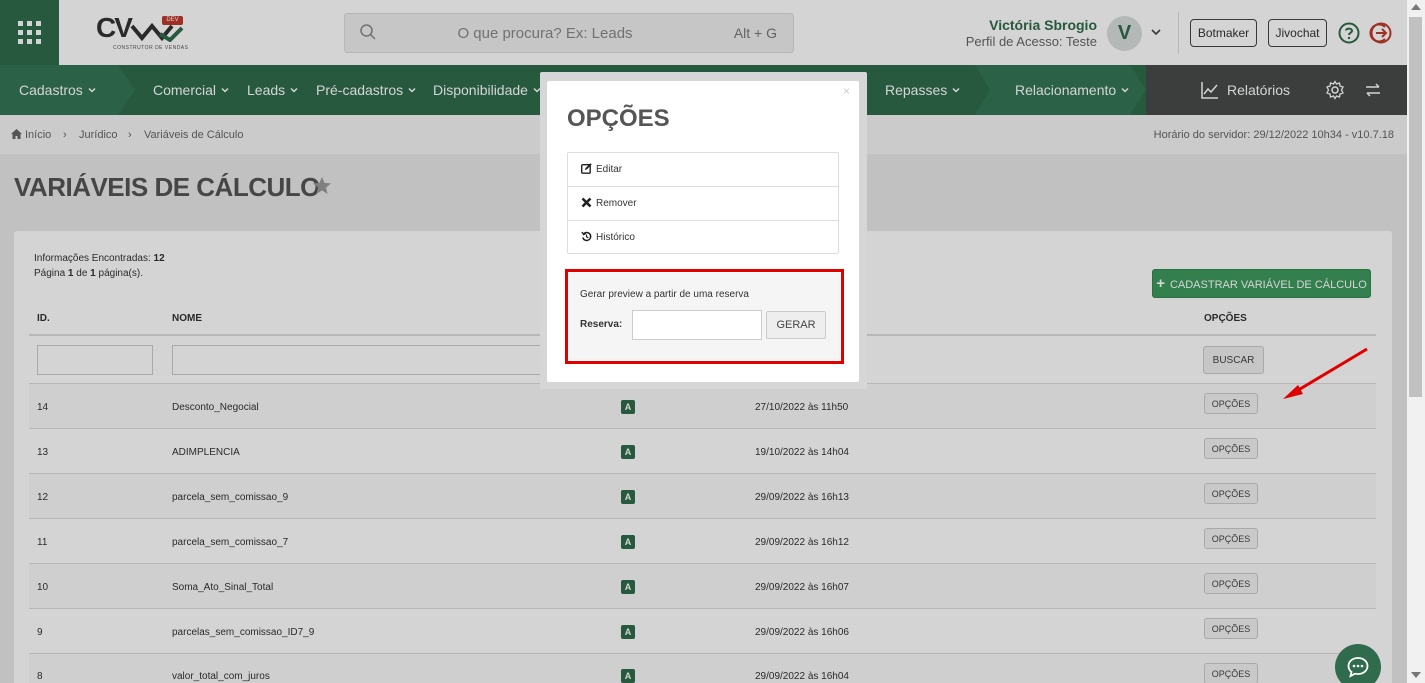 The width and height of the screenshot is (1425, 683). What do you see at coordinates (1416, 7) in the screenshot?
I see `scroll-up-icon` at bounding box center [1416, 7].